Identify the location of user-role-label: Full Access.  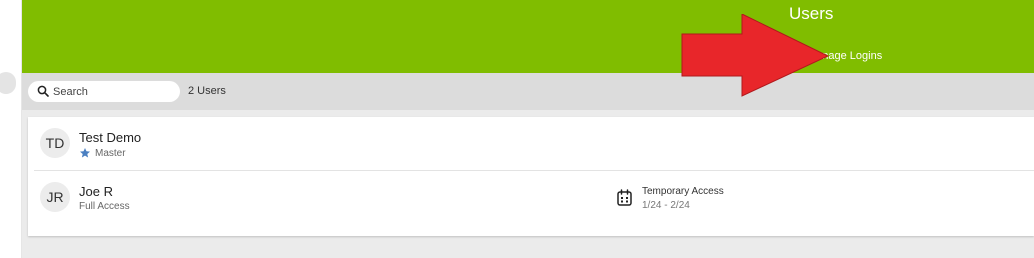
(104, 206).